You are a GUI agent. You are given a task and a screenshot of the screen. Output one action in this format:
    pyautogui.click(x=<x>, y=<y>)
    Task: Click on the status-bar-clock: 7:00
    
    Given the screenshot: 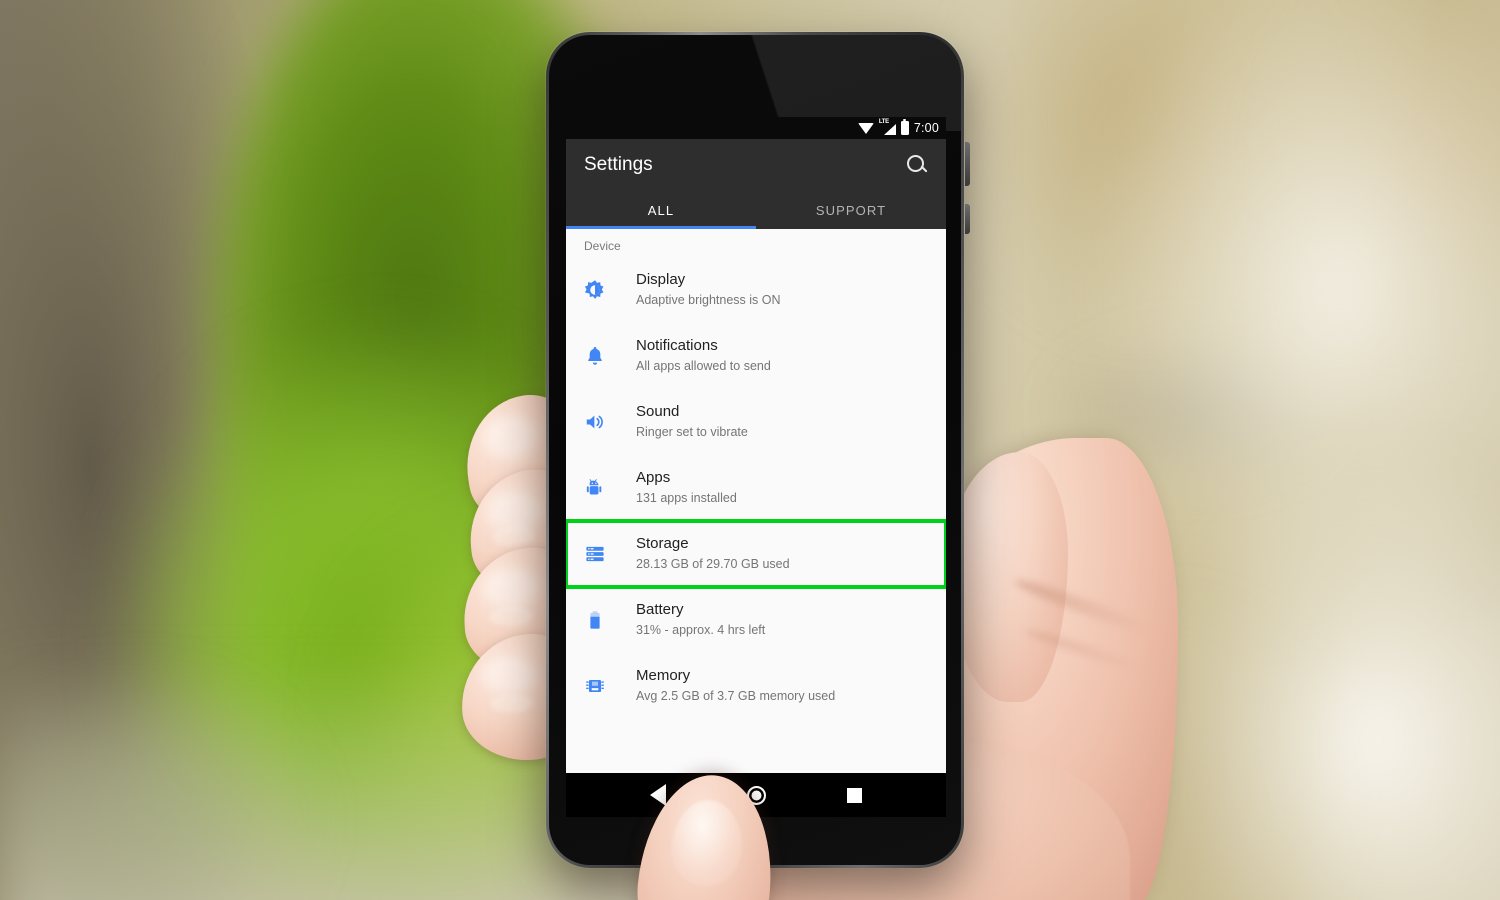 What is the action you would take?
    pyautogui.click(x=926, y=128)
    